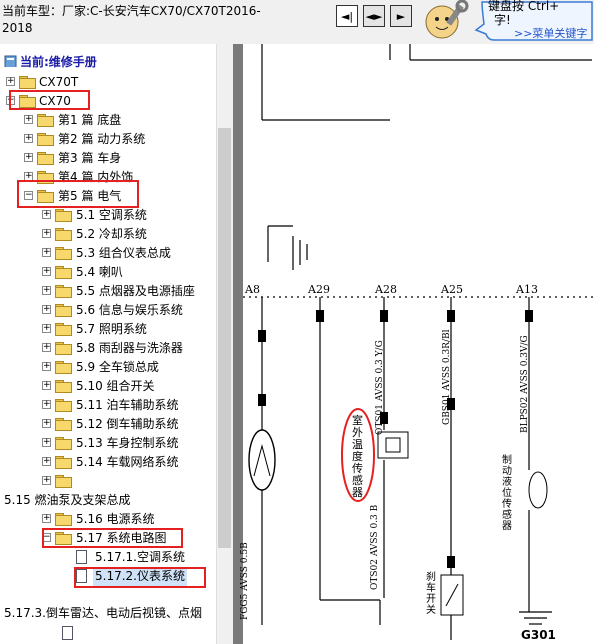 This screenshot has width=594, height=644. What do you see at coordinates (127, 443) in the screenshot?
I see `tree-section-label: 5.13 车身控制系统` at bounding box center [127, 443].